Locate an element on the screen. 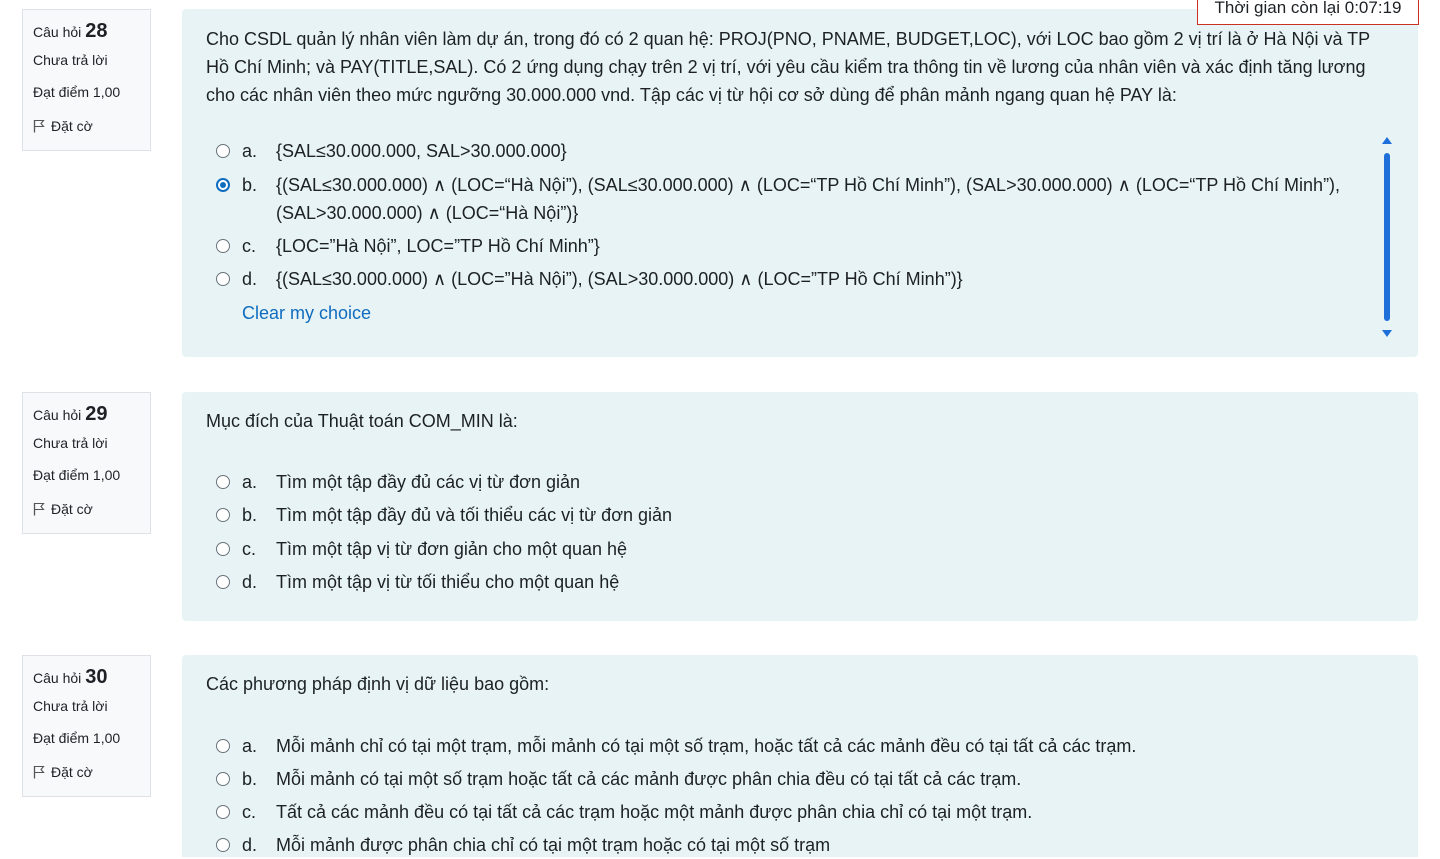  question-number-value: 29 is located at coordinates (96, 414).